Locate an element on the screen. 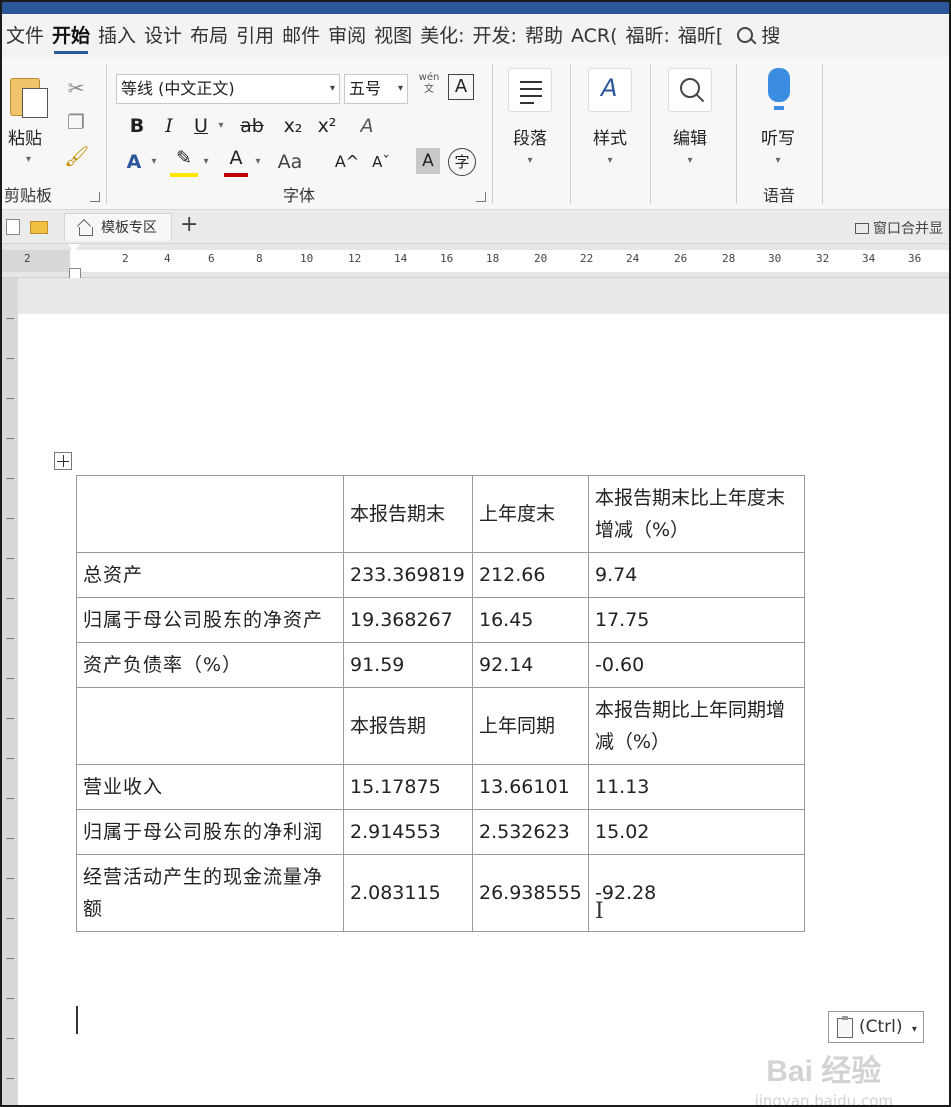  enclose-characters-button: 字 is located at coordinates (462, 162).